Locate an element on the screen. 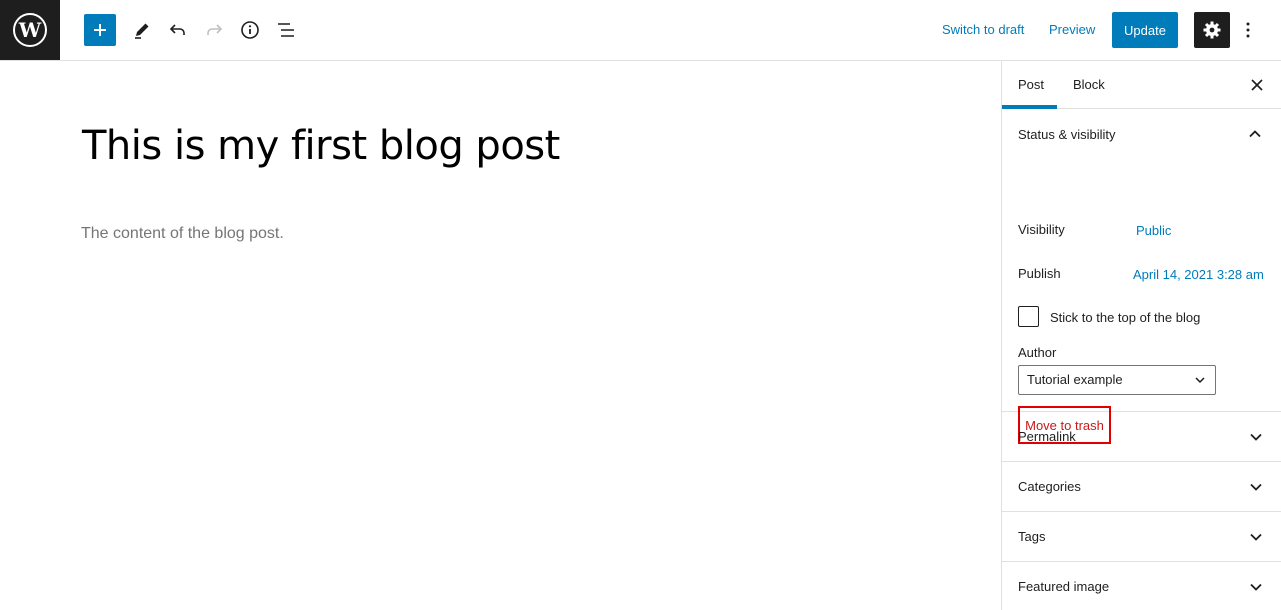 The width and height of the screenshot is (1281, 610). author-select: Tutorial example is located at coordinates (1117, 380).